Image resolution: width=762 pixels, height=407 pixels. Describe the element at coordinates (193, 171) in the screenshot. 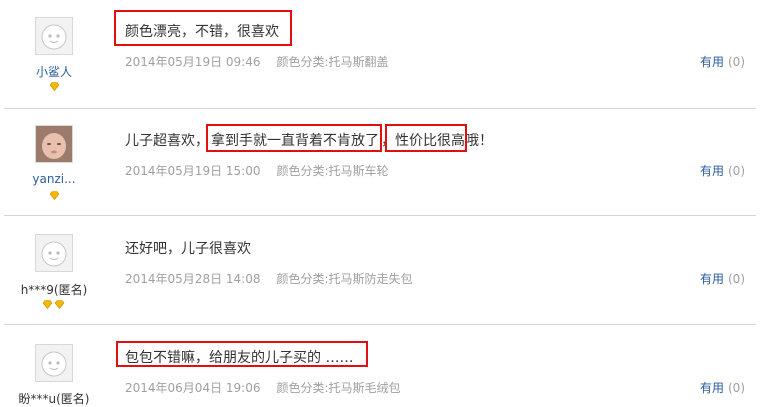

I see `review-date: 2014年05月19日 15:00` at that location.